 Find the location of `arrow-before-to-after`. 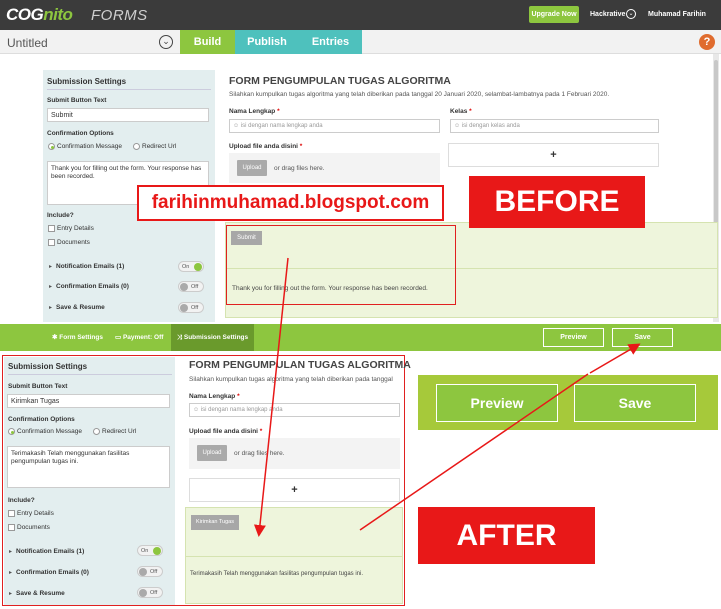

arrow-before-to-after is located at coordinates (271, 397).